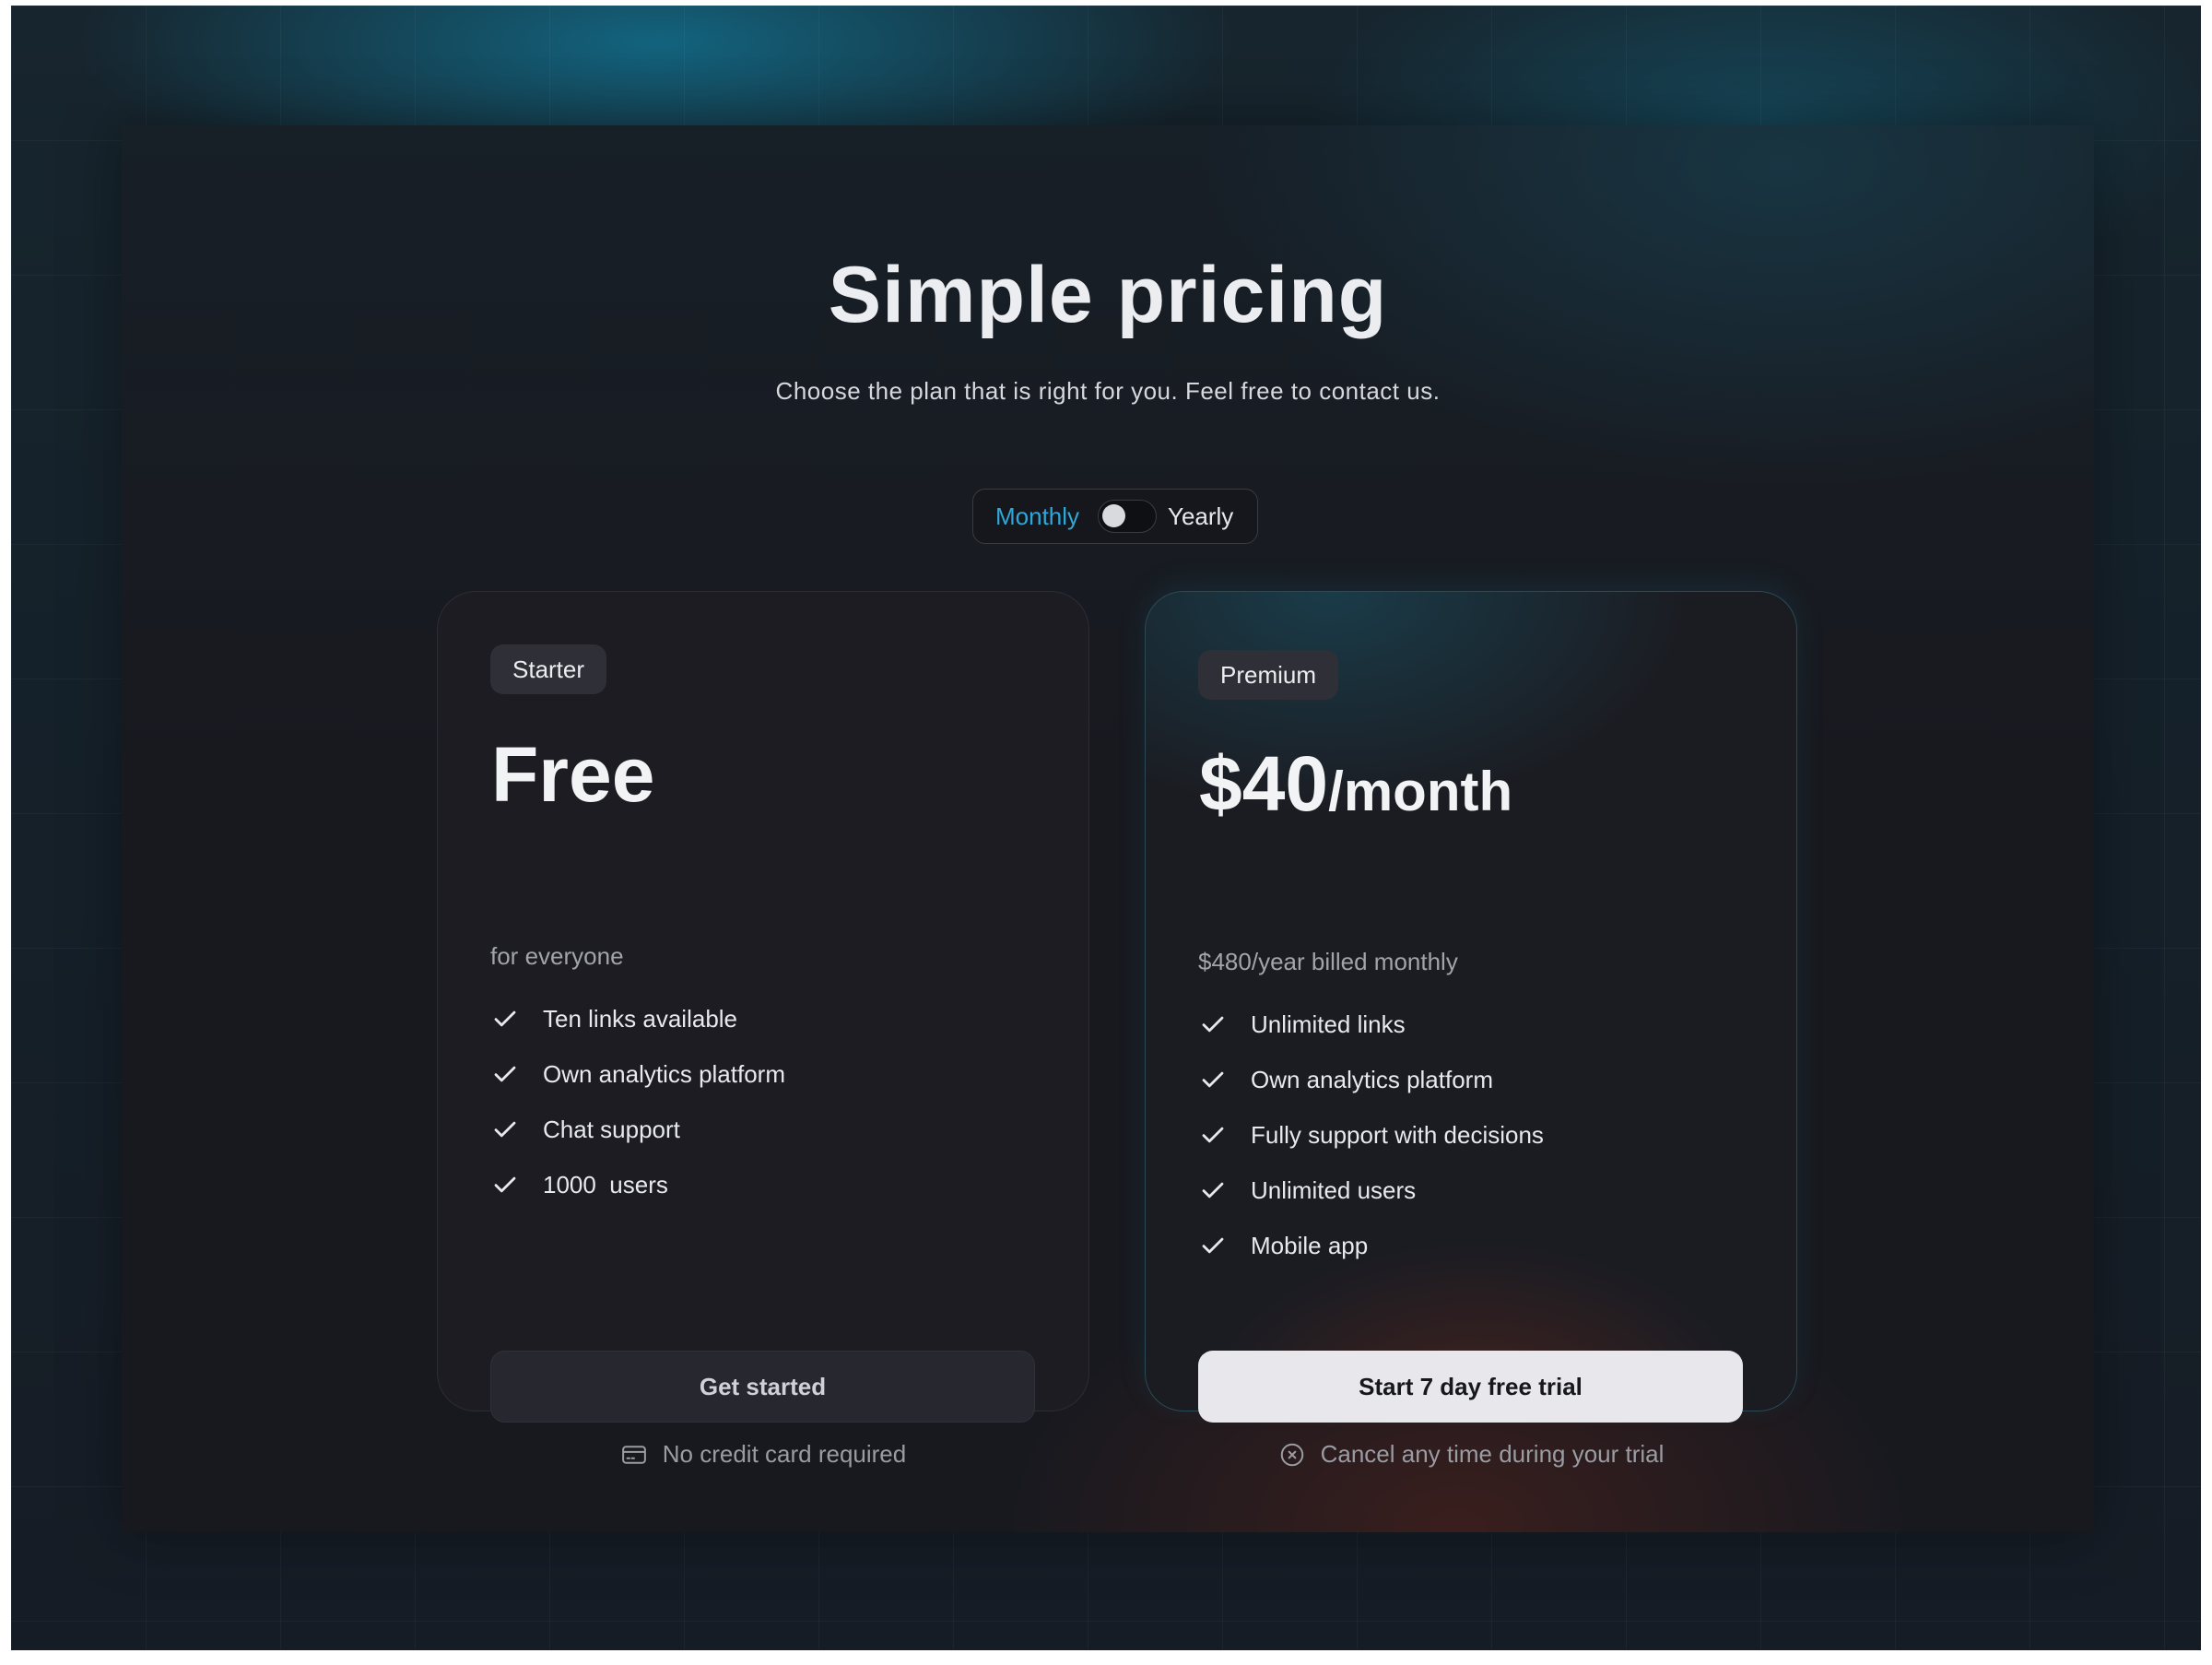 The height and width of the screenshot is (1665, 2212). What do you see at coordinates (1492, 1454) in the screenshot?
I see `plan-note-text: Cancel any time during your trial` at bounding box center [1492, 1454].